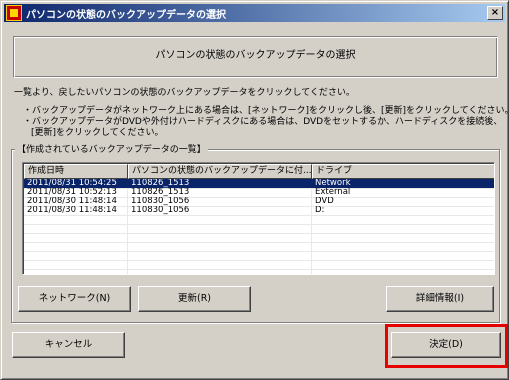 Image resolution: width=509 pixels, height=380 pixels. Describe the element at coordinates (97, 133) in the screenshot. I see `instruction-dvd-cont: [更新]をクリックしてください。` at that location.